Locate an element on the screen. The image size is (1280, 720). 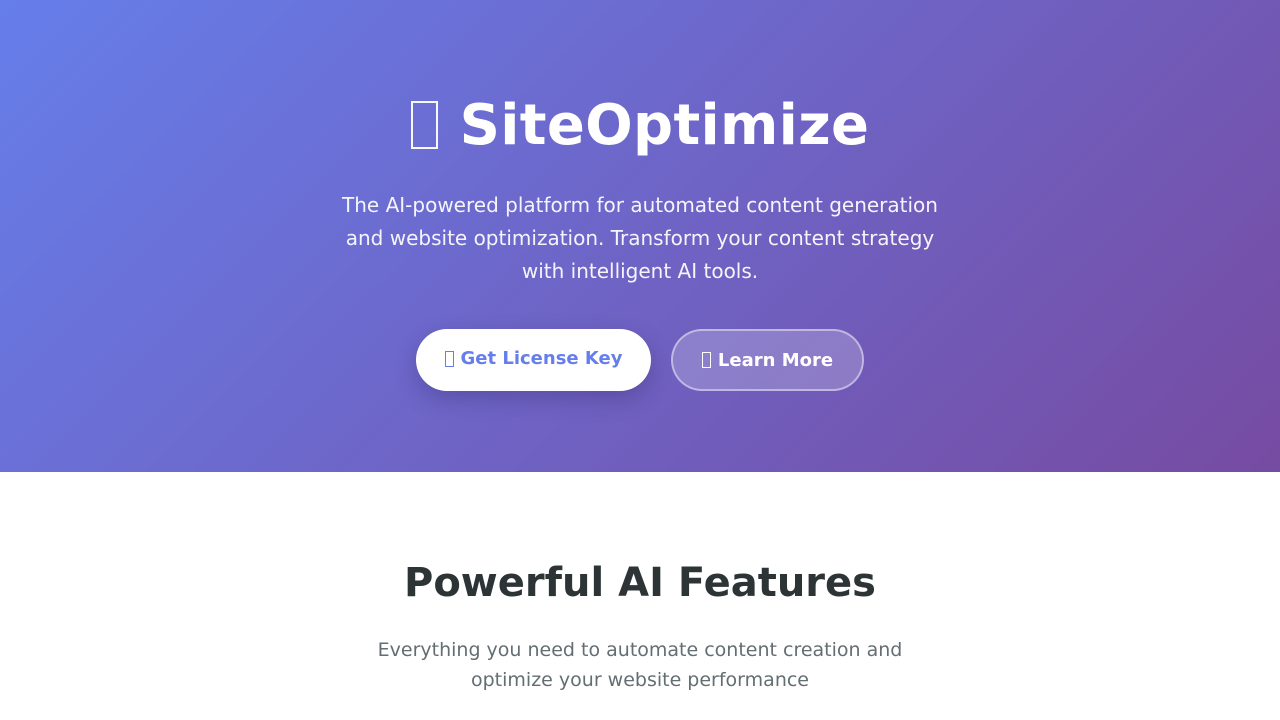
get-license-key-button: Get License Key is located at coordinates (533, 360).